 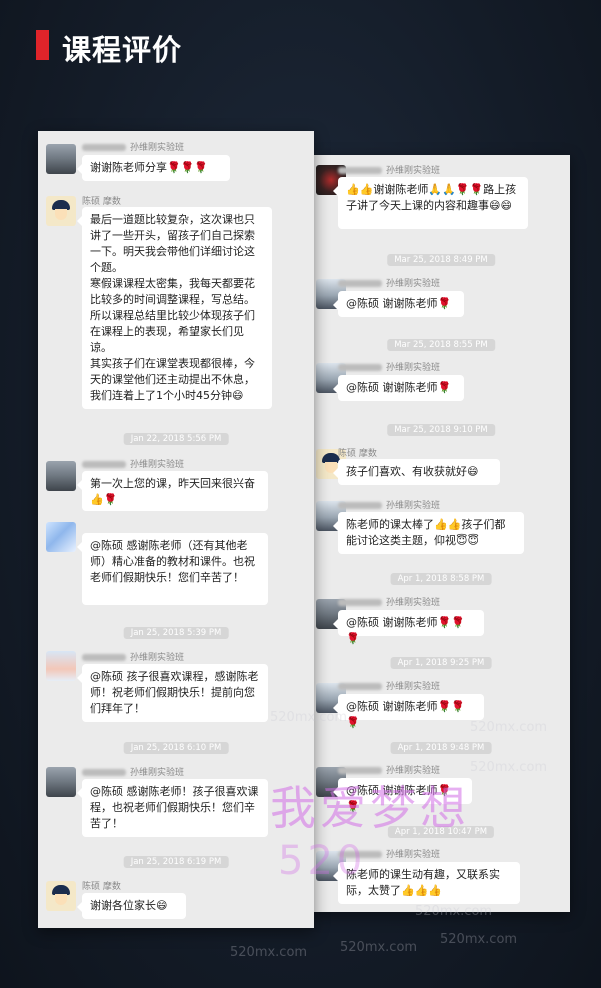 I want to click on chat-message: 孙维刚实验班 谢谢陈老师分享🌹🌹🌹, so click(x=176, y=159).